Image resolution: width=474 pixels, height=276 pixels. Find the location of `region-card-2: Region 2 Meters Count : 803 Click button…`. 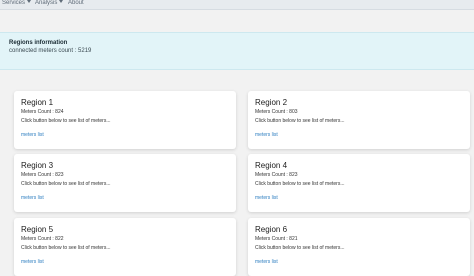

region-card-2: Region 2 Meters Count : 803 Click button… is located at coordinates (359, 120).